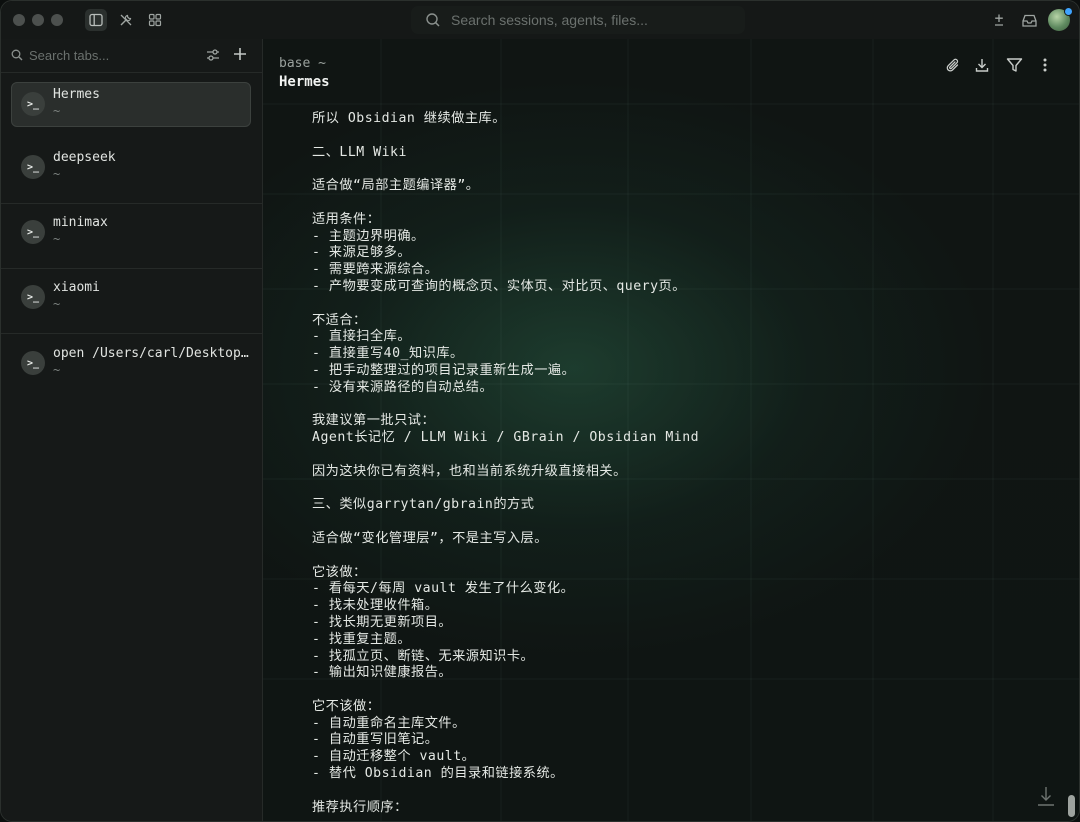 The height and width of the screenshot is (822, 1080). Describe the element at coordinates (403, 387) in the screenshot. I see `output-line: - 没有来源路径的自动总结。` at that location.